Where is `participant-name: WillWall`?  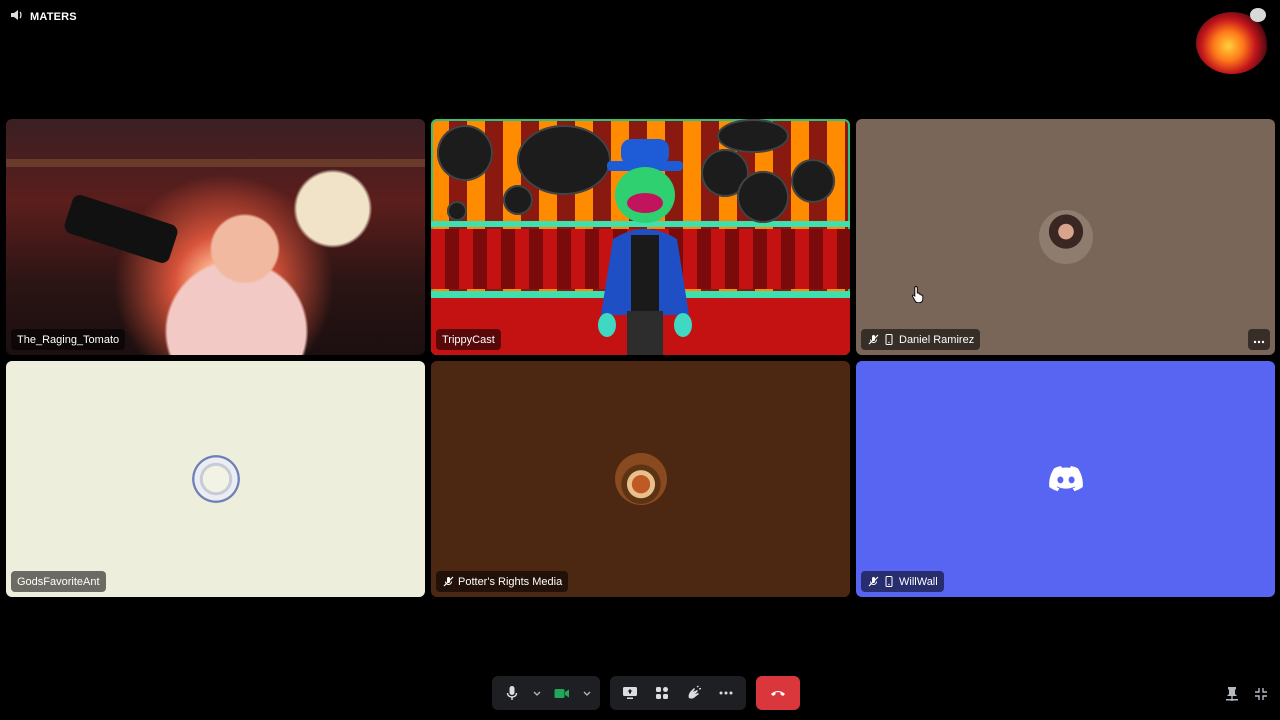
participant-name: WillWall is located at coordinates (918, 581).